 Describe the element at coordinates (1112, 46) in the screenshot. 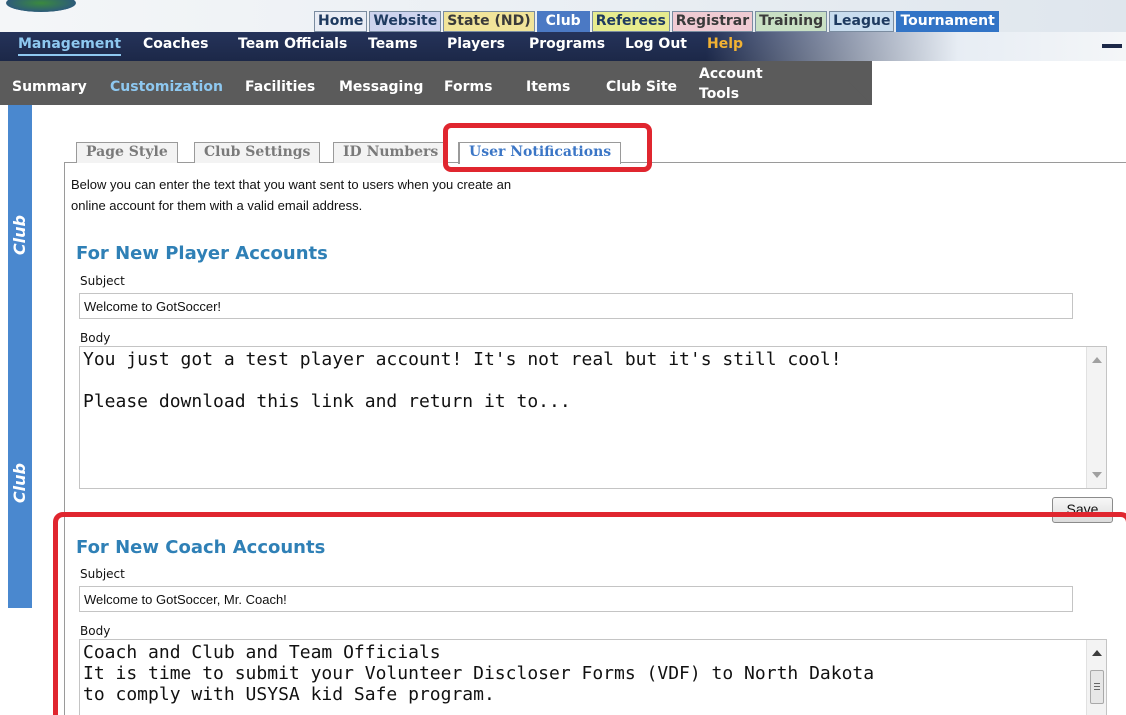

I see `nav-notch` at that location.